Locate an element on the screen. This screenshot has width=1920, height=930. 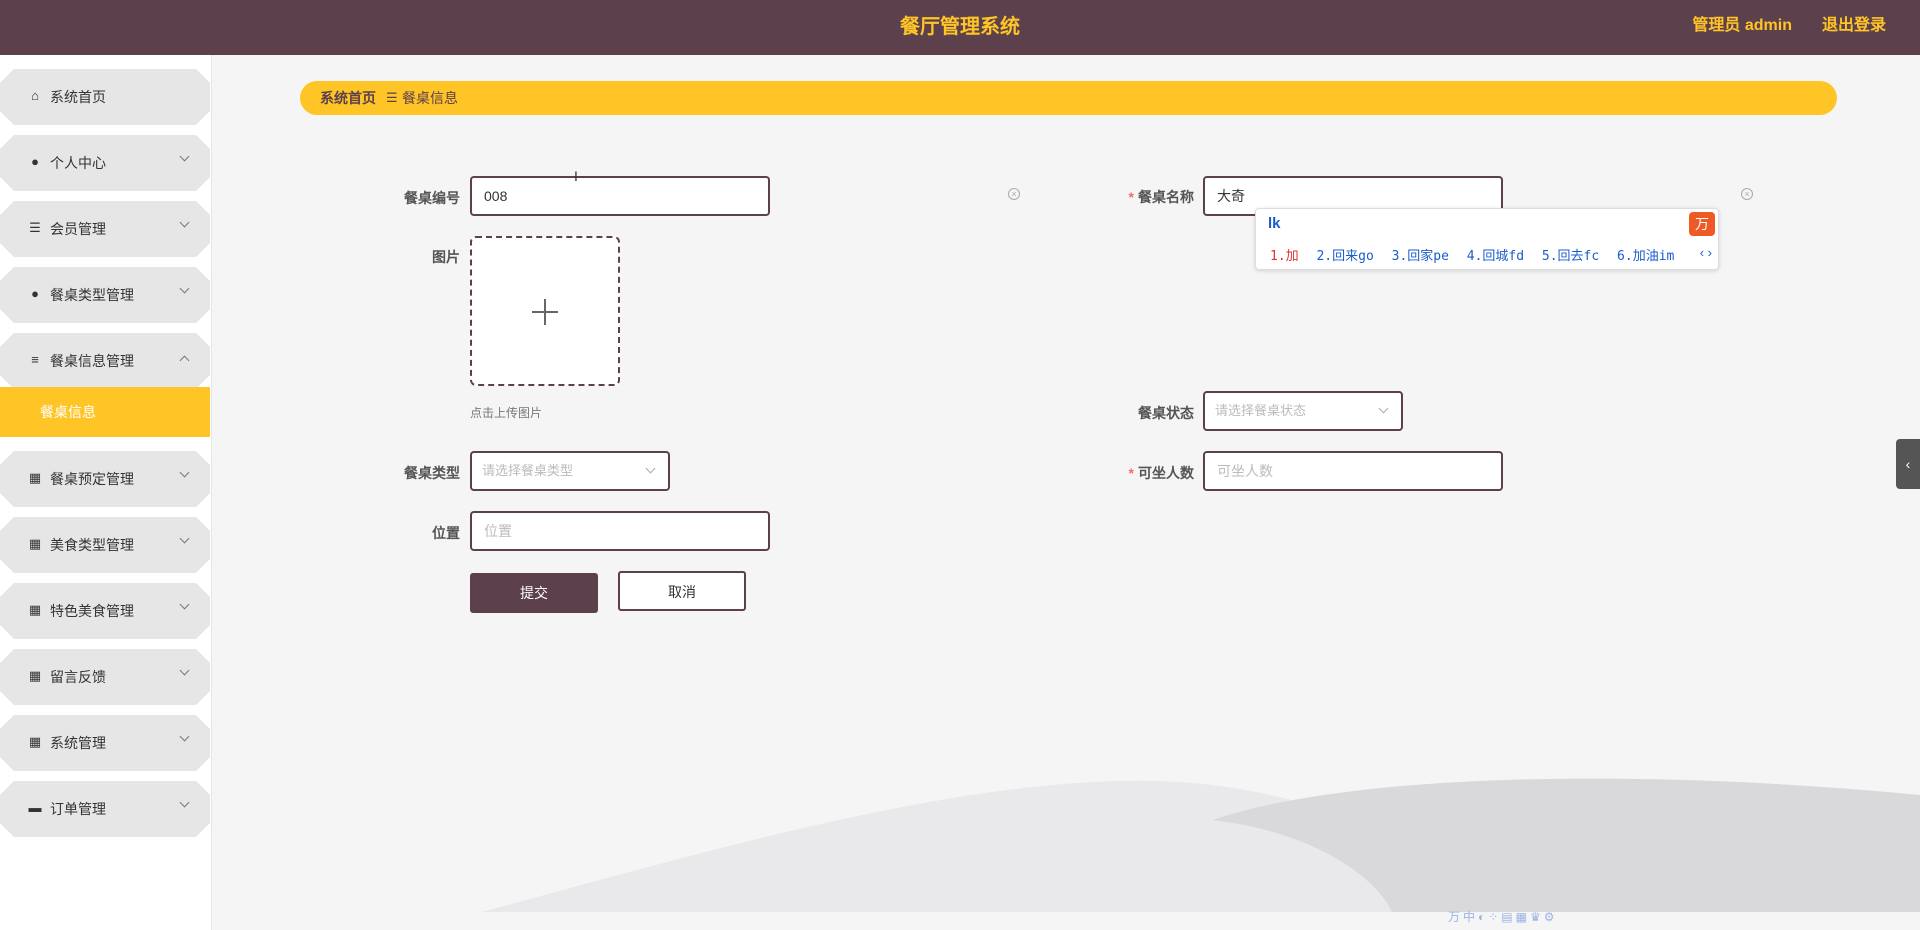
plus-icon is located at coordinates (545, 312).